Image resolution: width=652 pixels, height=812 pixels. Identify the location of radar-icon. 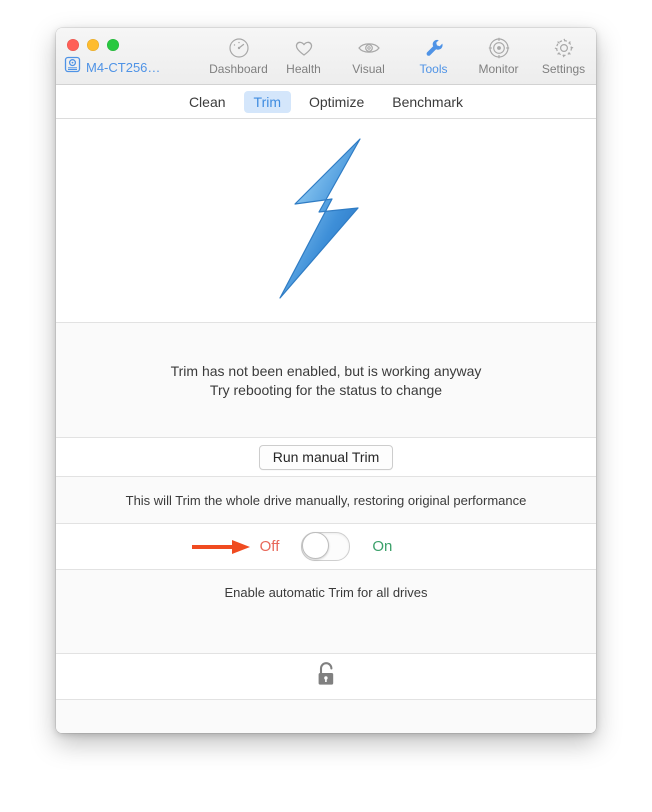
(499, 48).